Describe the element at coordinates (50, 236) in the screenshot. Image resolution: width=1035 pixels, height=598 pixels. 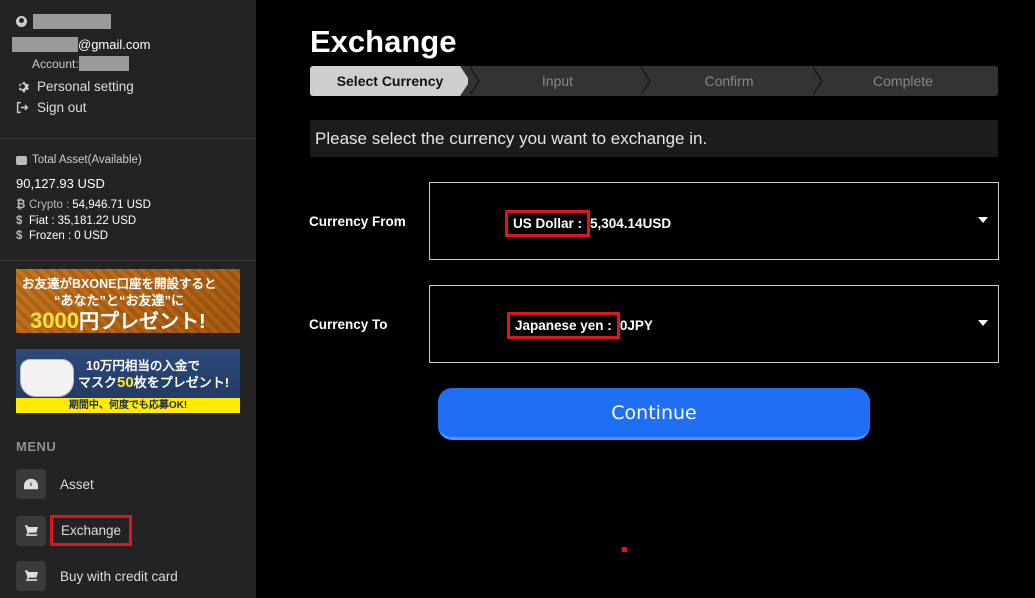
I see `frozen-label: Frozen :` at that location.